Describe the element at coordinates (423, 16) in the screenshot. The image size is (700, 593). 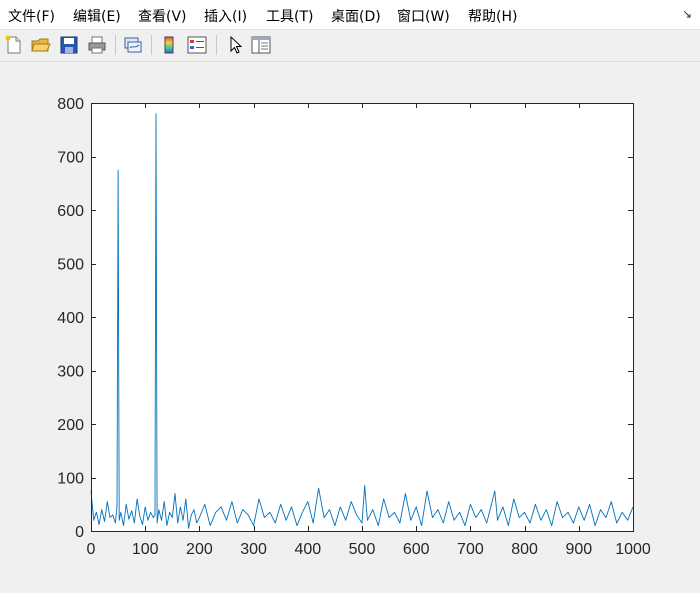
I see `menu-window: 窗口(W)` at that location.